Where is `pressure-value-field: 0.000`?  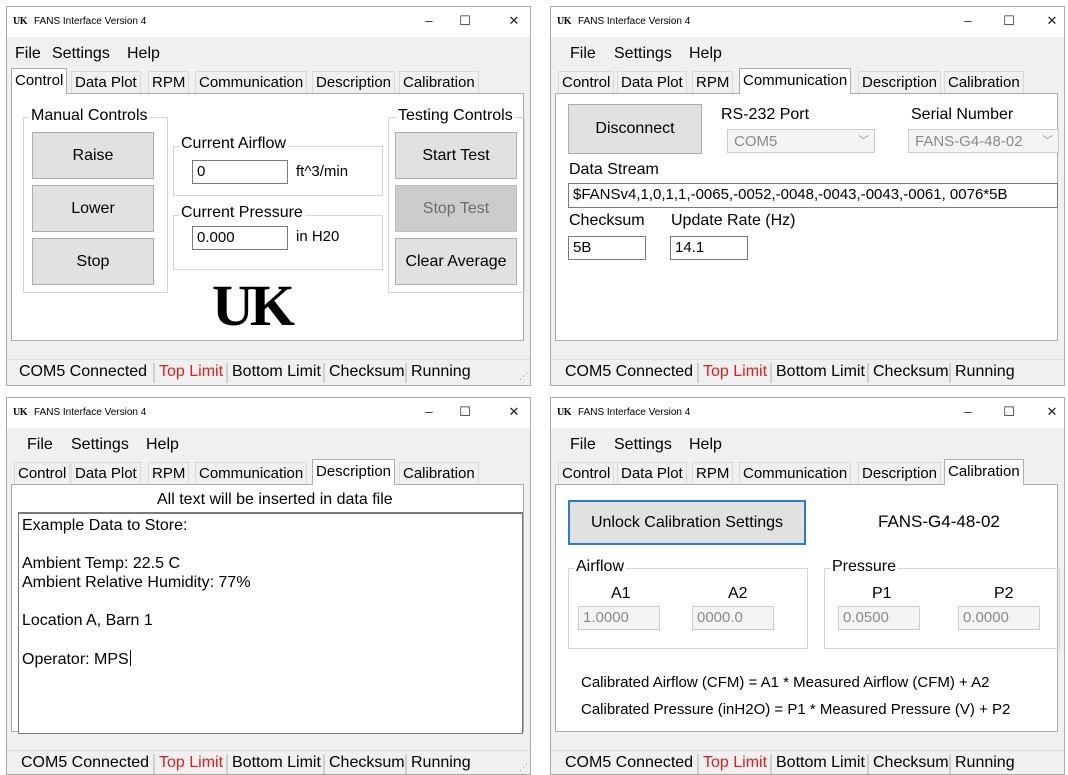
pressure-value-field: 0.000 is located at coordinates (240, 238).